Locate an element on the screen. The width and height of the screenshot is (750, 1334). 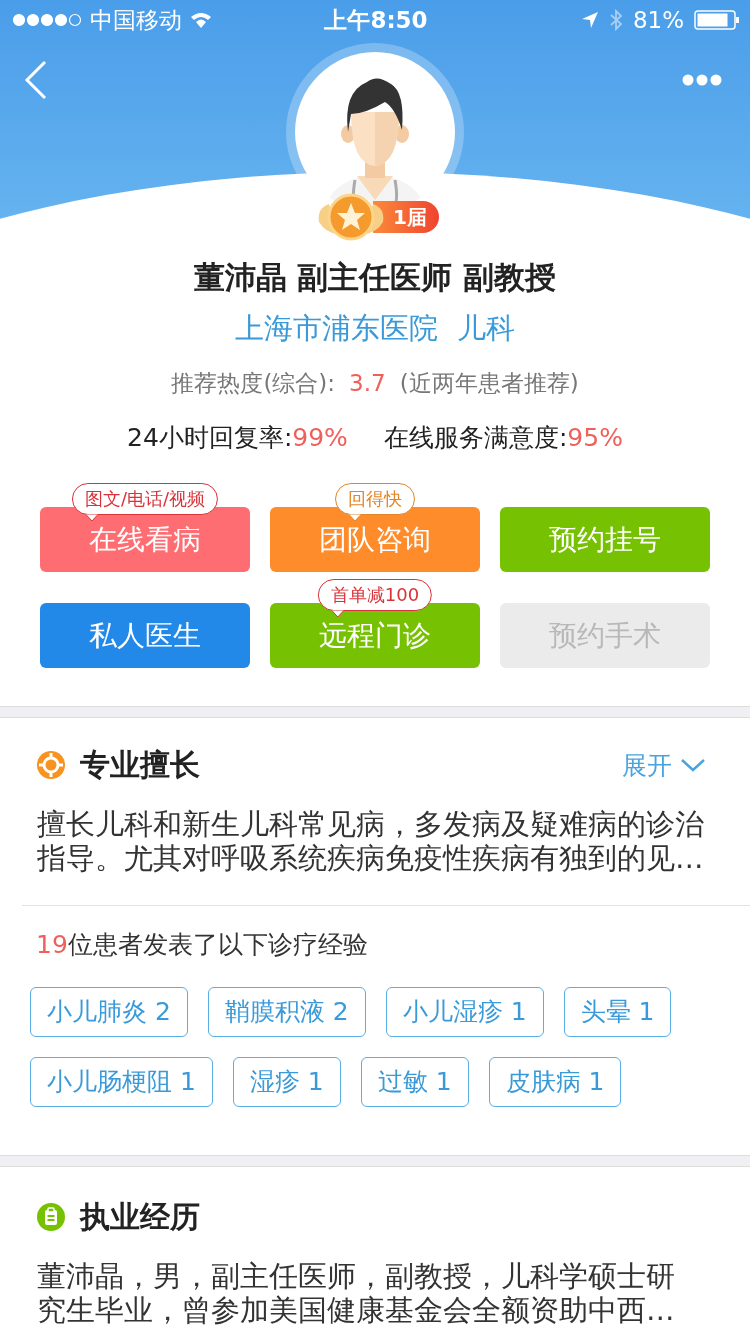
expand-button: 展开 is located at coordinates (664, 765).